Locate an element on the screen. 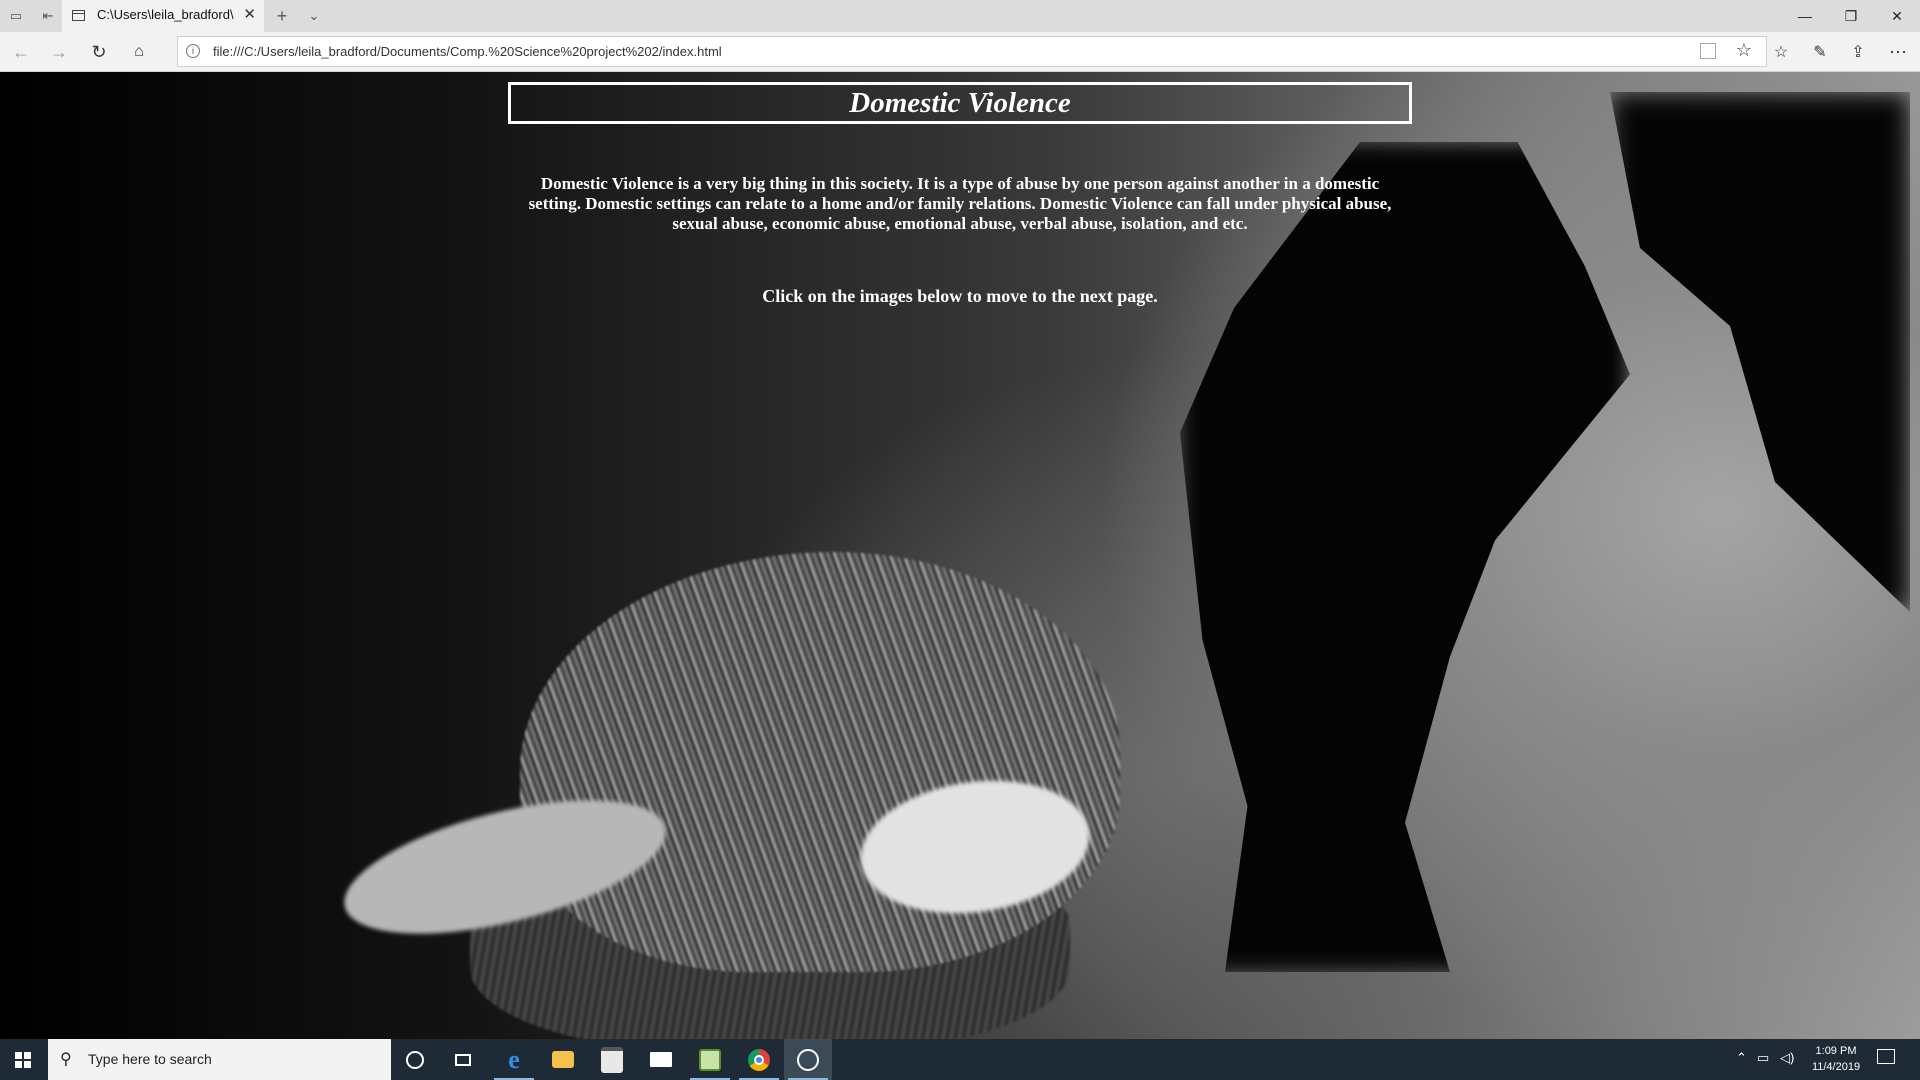 This screenshot has width=1920, height=1080. xbox-icon is located at coordinates (808, 1059).